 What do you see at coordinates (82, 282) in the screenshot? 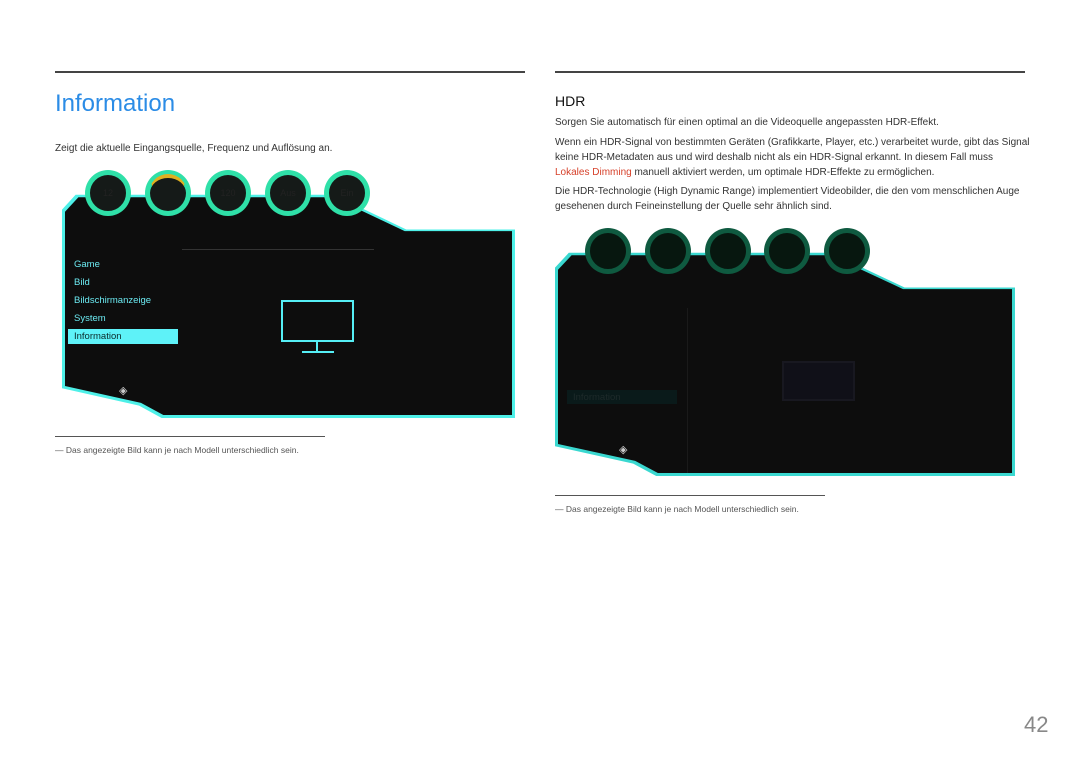
I see `menu-item-bild: Bild` at bounding box center [82, 282].